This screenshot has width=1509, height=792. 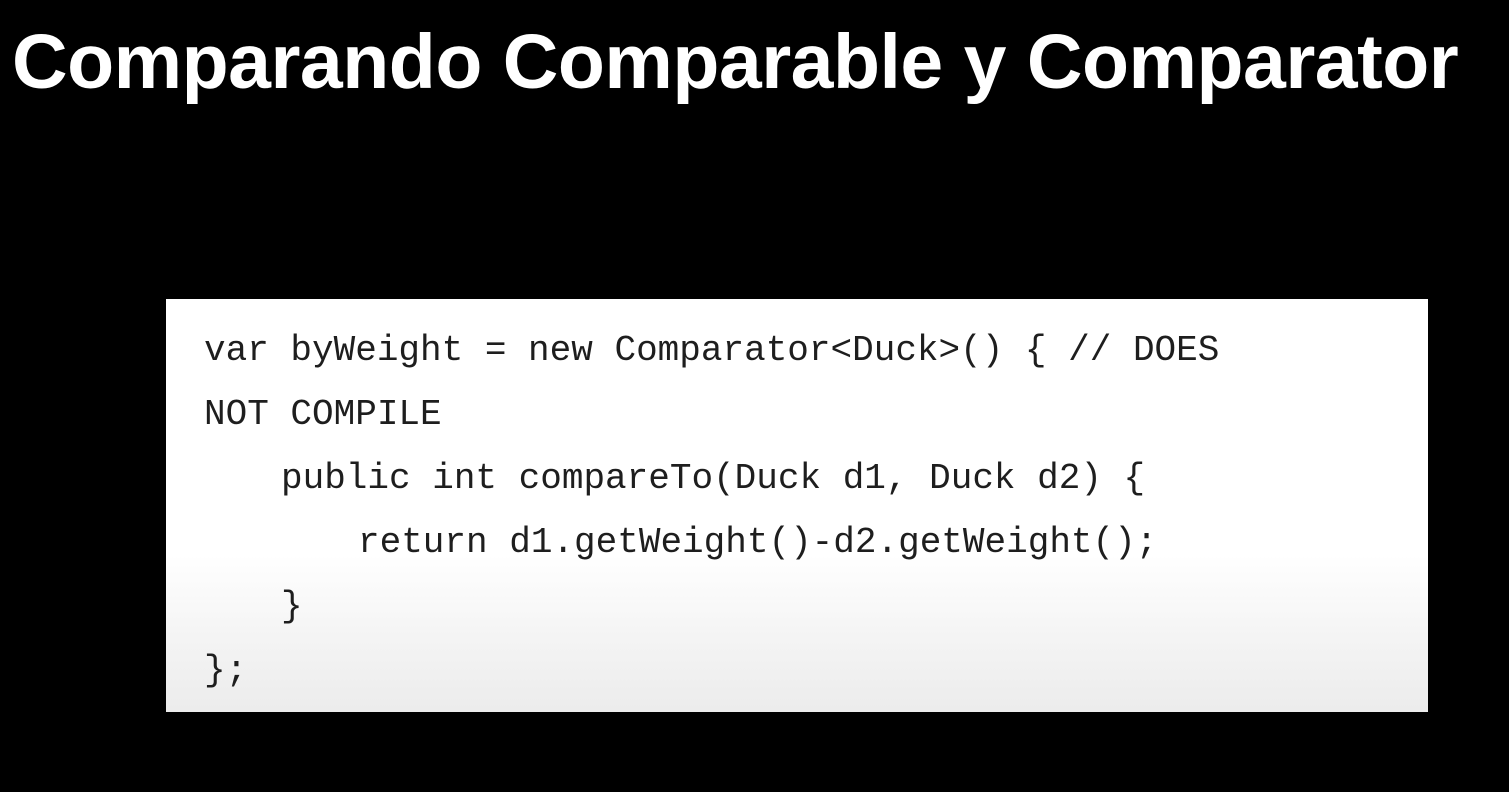 I want to click on code-line-5: }, so click(x=292, y=606).